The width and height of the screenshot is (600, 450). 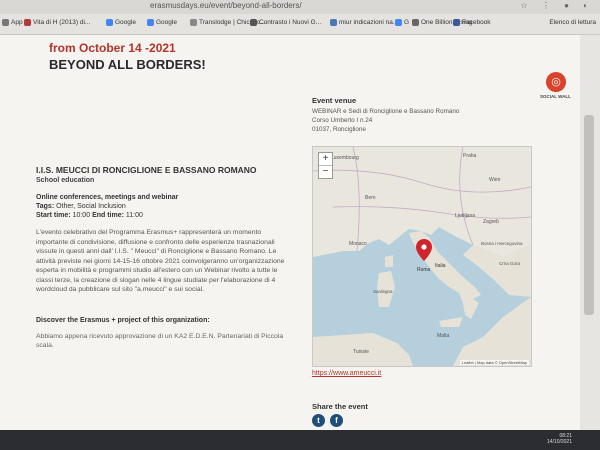 I want to click on facebook-icon: f, so click(x=336, y=420).